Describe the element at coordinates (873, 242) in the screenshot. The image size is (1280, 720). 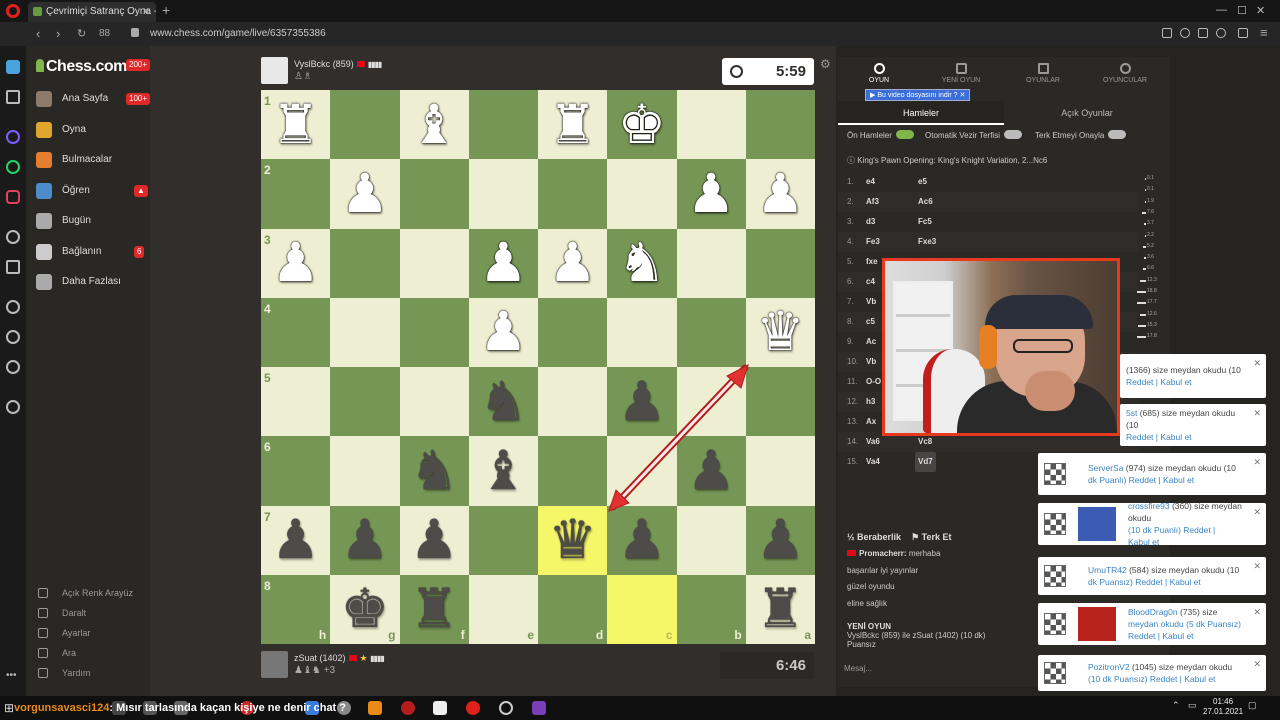
I see `white-move: Fe3` at that location.